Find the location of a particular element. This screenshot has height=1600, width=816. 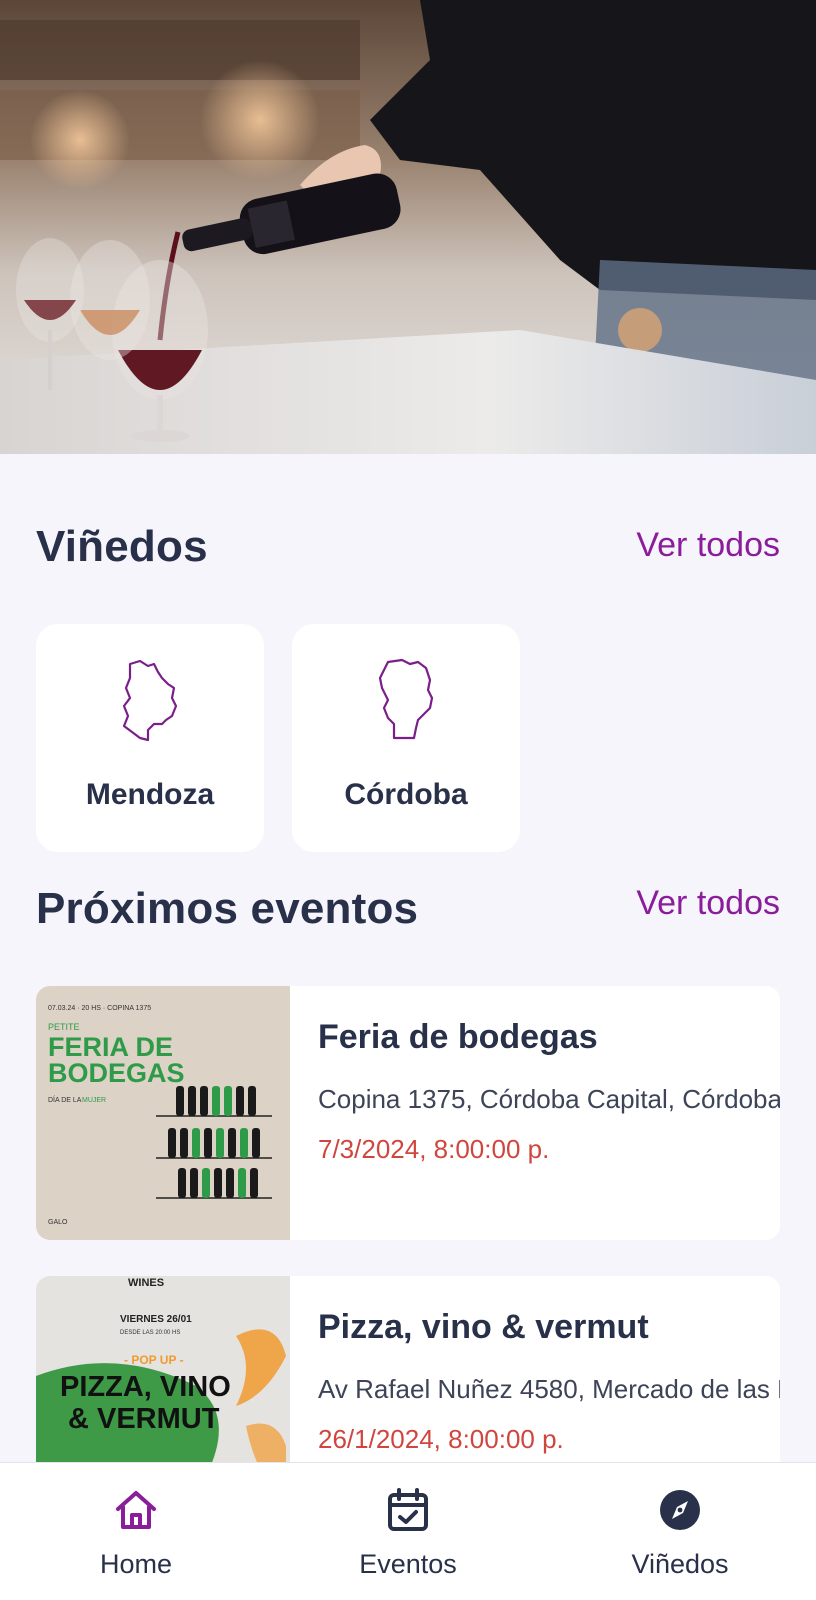

events-title: Próximos eventos is located at coordinates (227, 908).